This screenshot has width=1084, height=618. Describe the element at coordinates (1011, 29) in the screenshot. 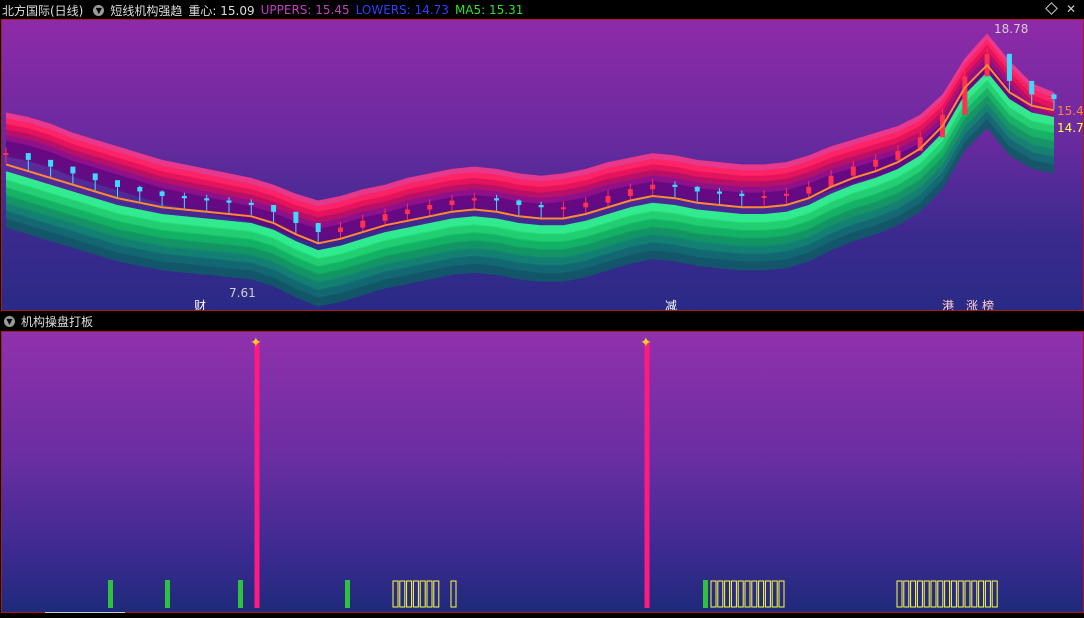

I see `price-high-label: 18.78` at that location.